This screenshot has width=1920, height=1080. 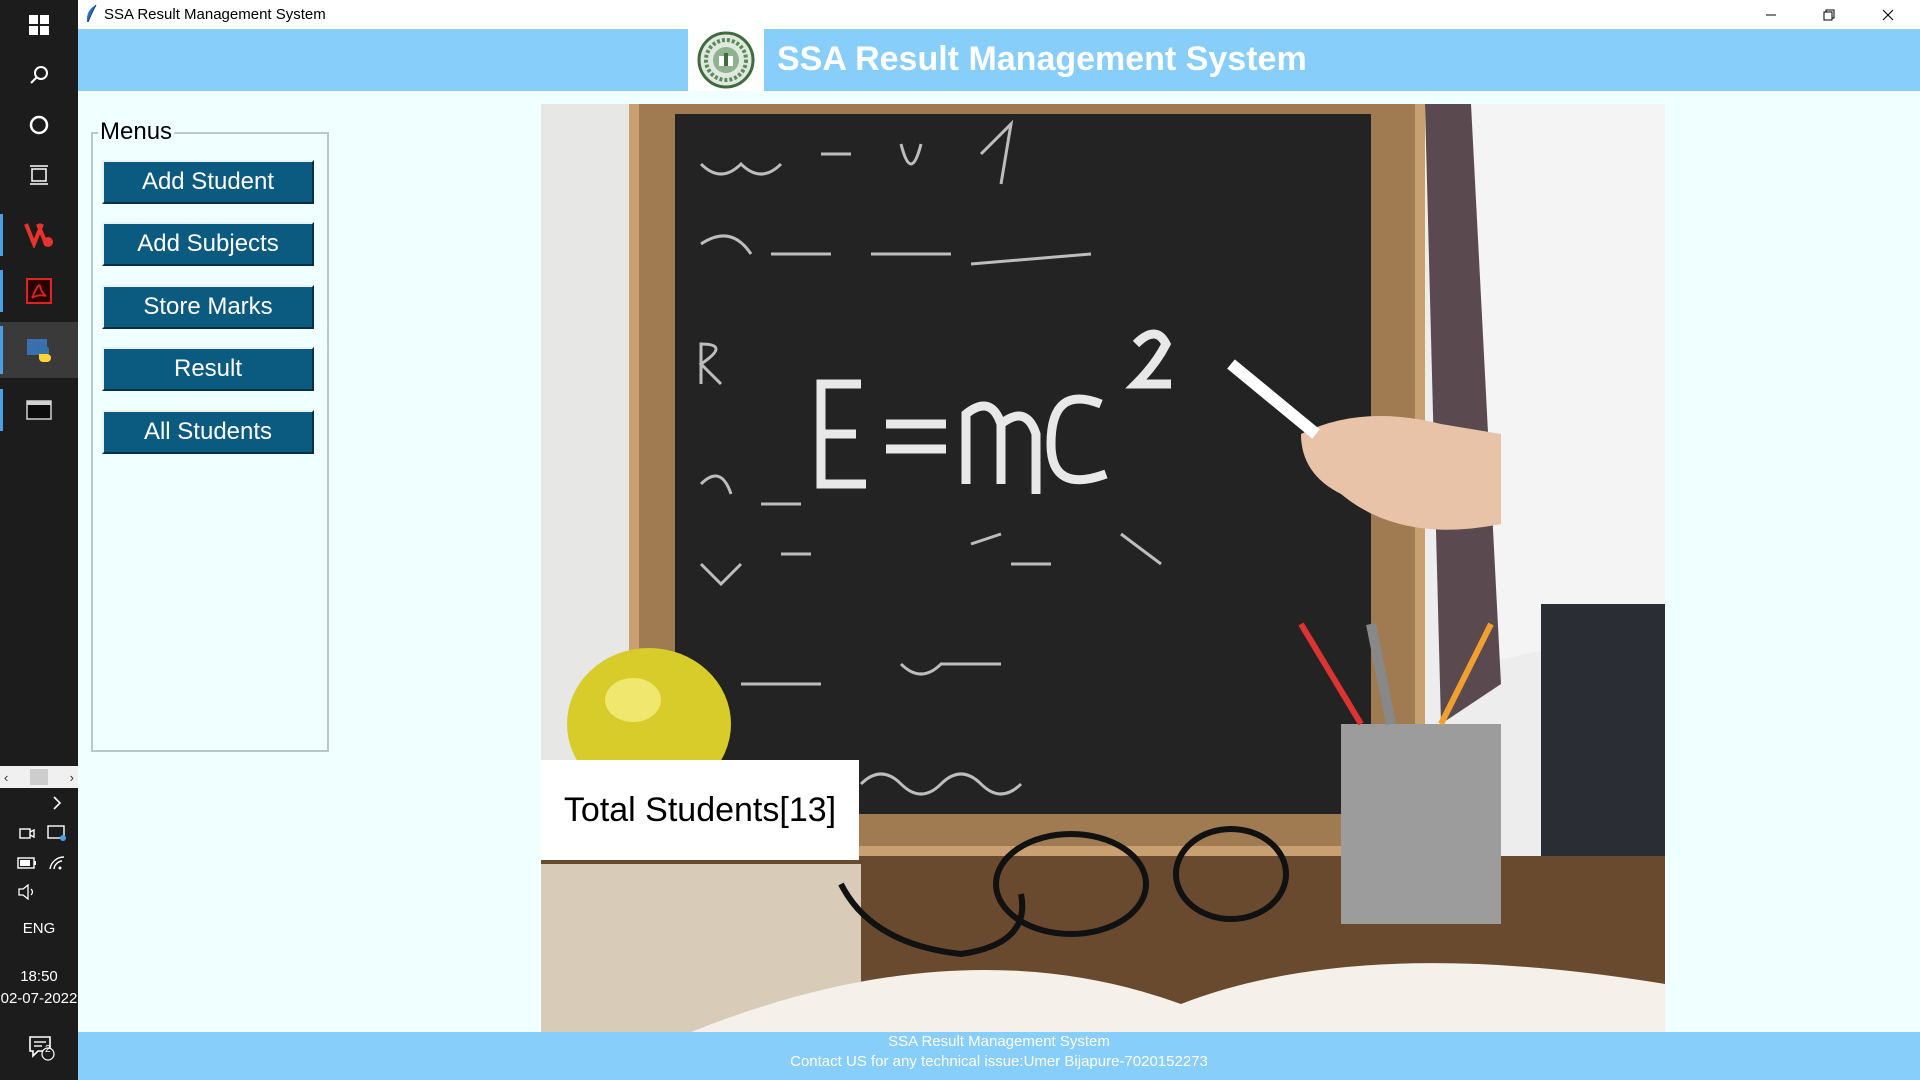 I want to click on search-icon, so click(x=39, y=75).